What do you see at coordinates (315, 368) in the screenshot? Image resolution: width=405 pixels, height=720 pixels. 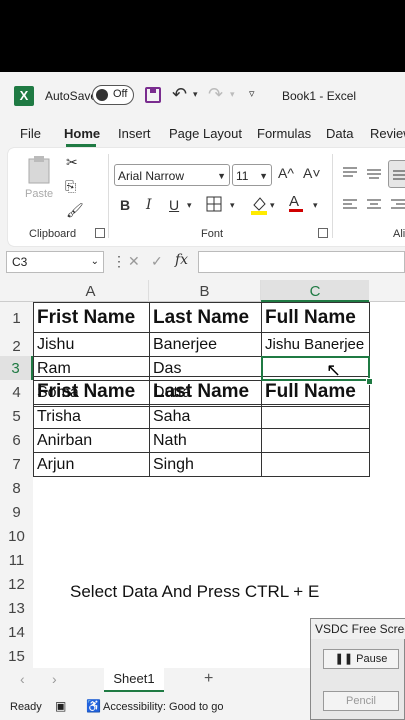 I see `selected-cell-c3` at bounding box center [315, 368].